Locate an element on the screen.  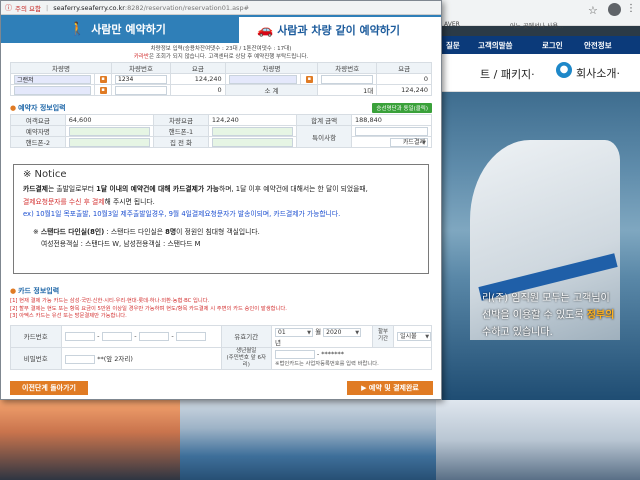
nav-faq: 질문 is located at coordinates (453, 45).